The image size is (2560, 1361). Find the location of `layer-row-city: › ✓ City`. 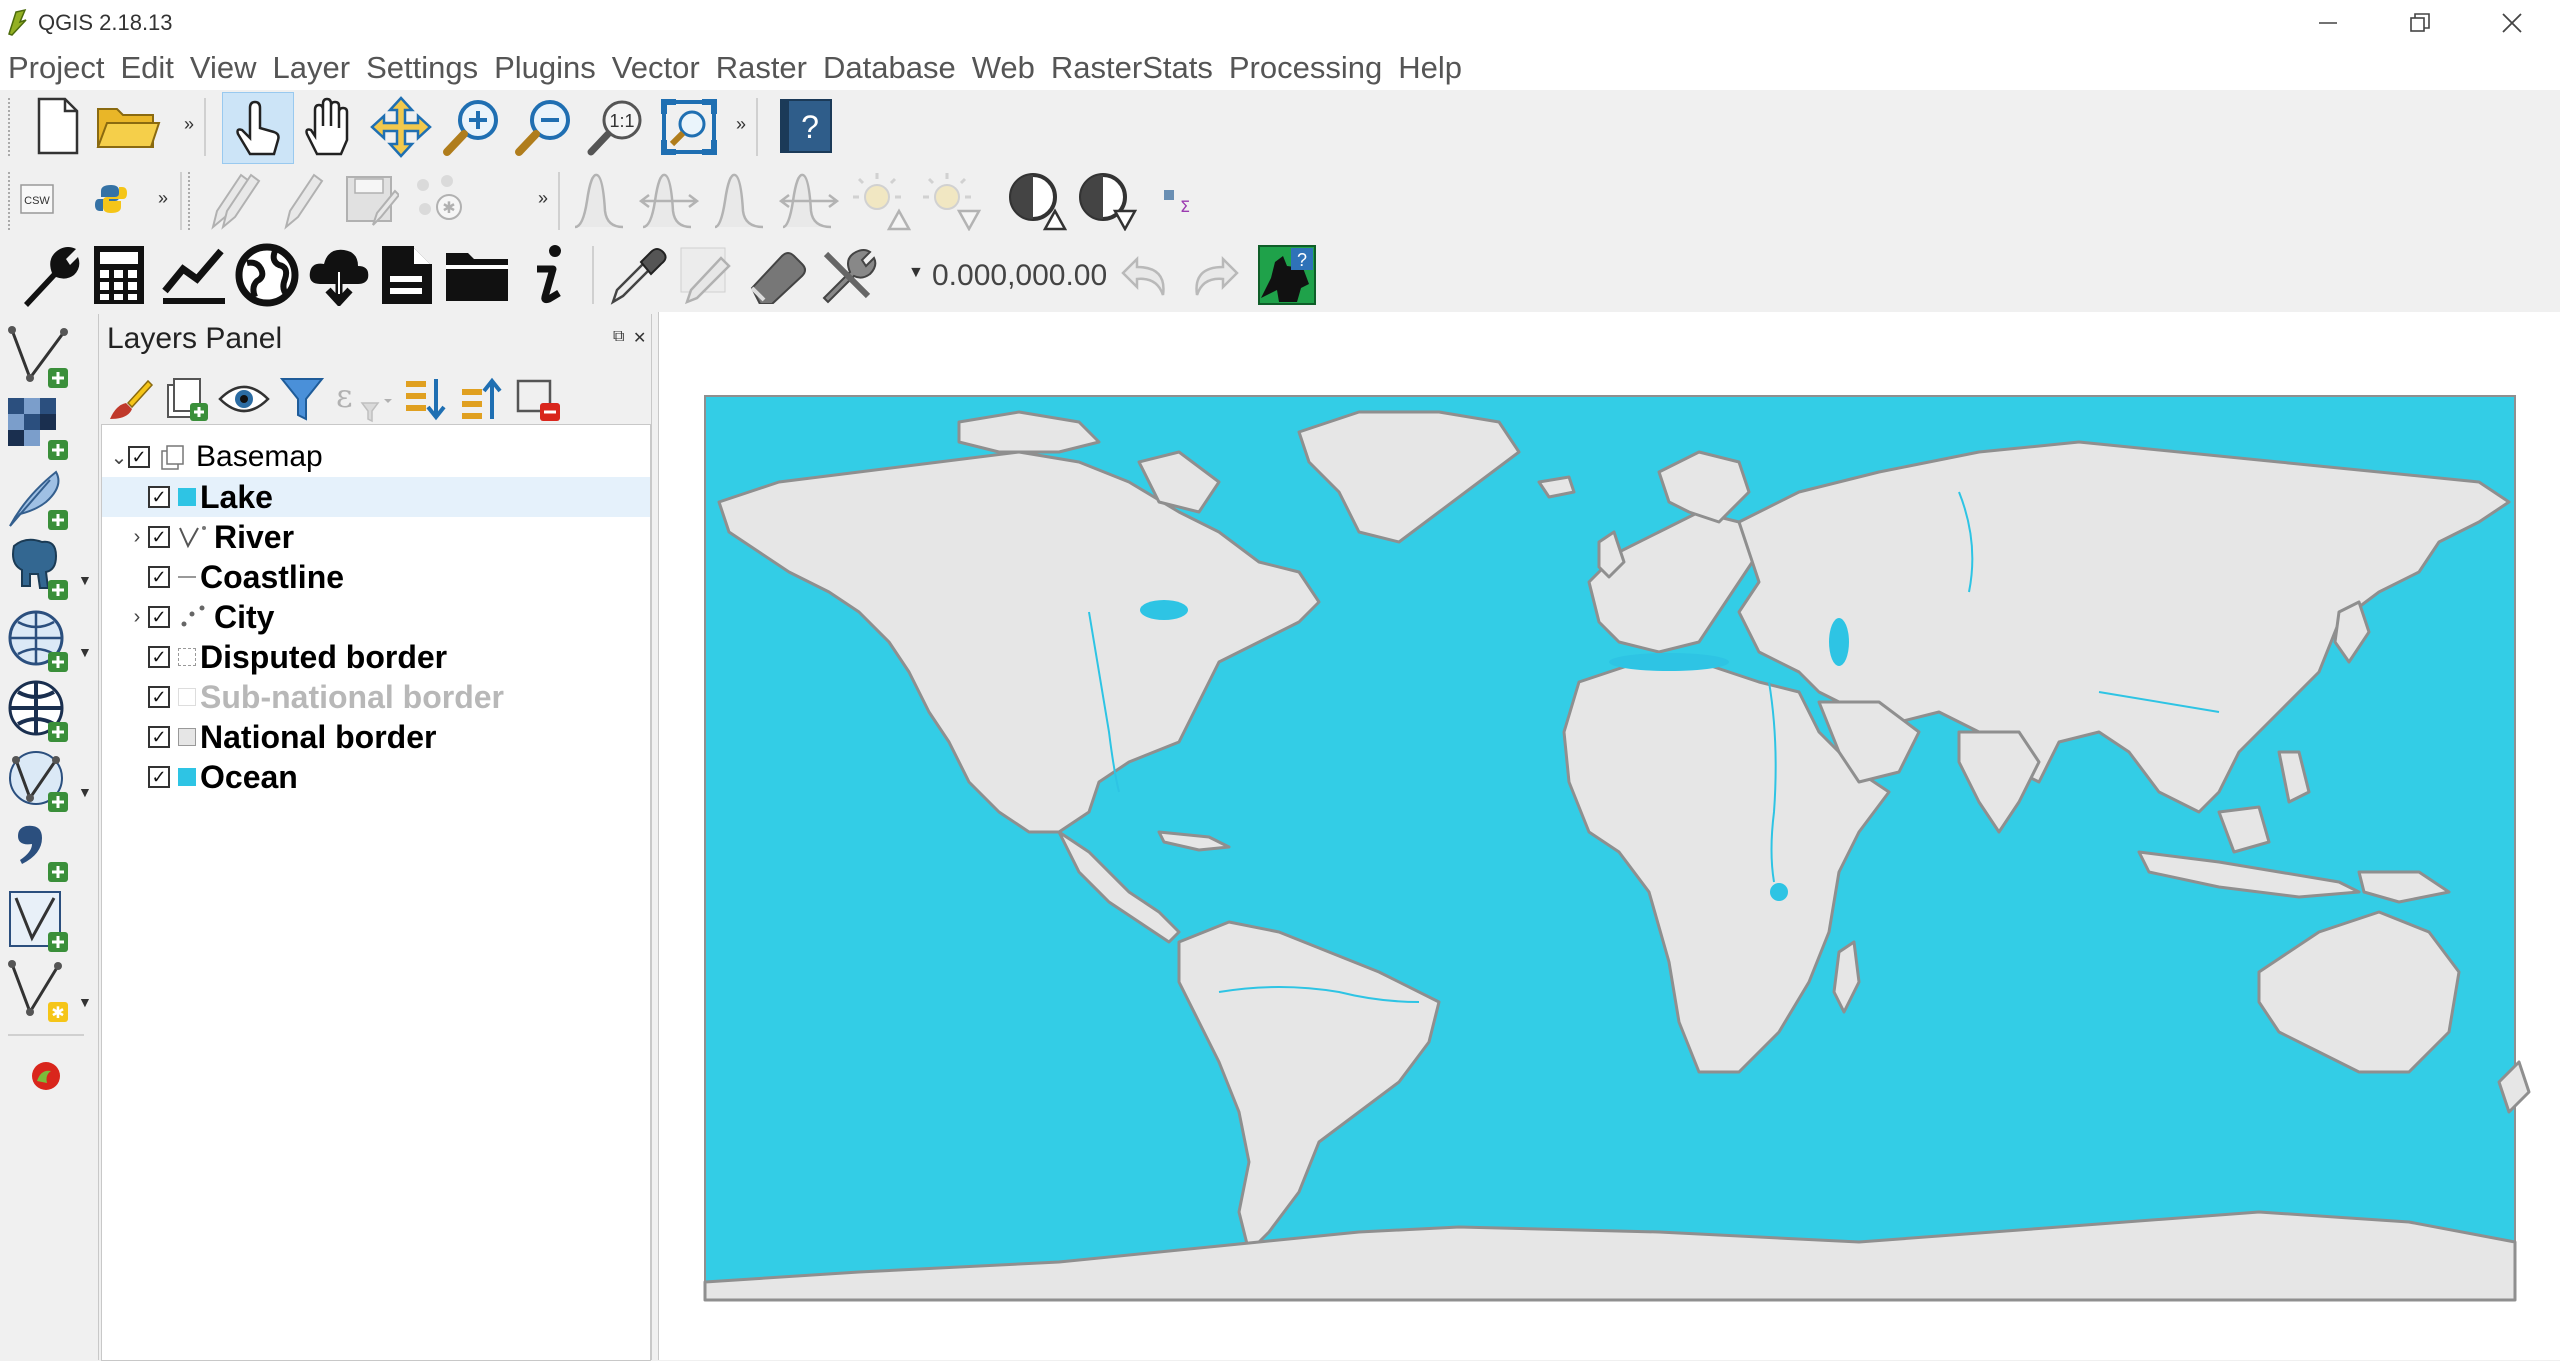

layer-row-city: › ✓ City is located at coordinates (376, 617).